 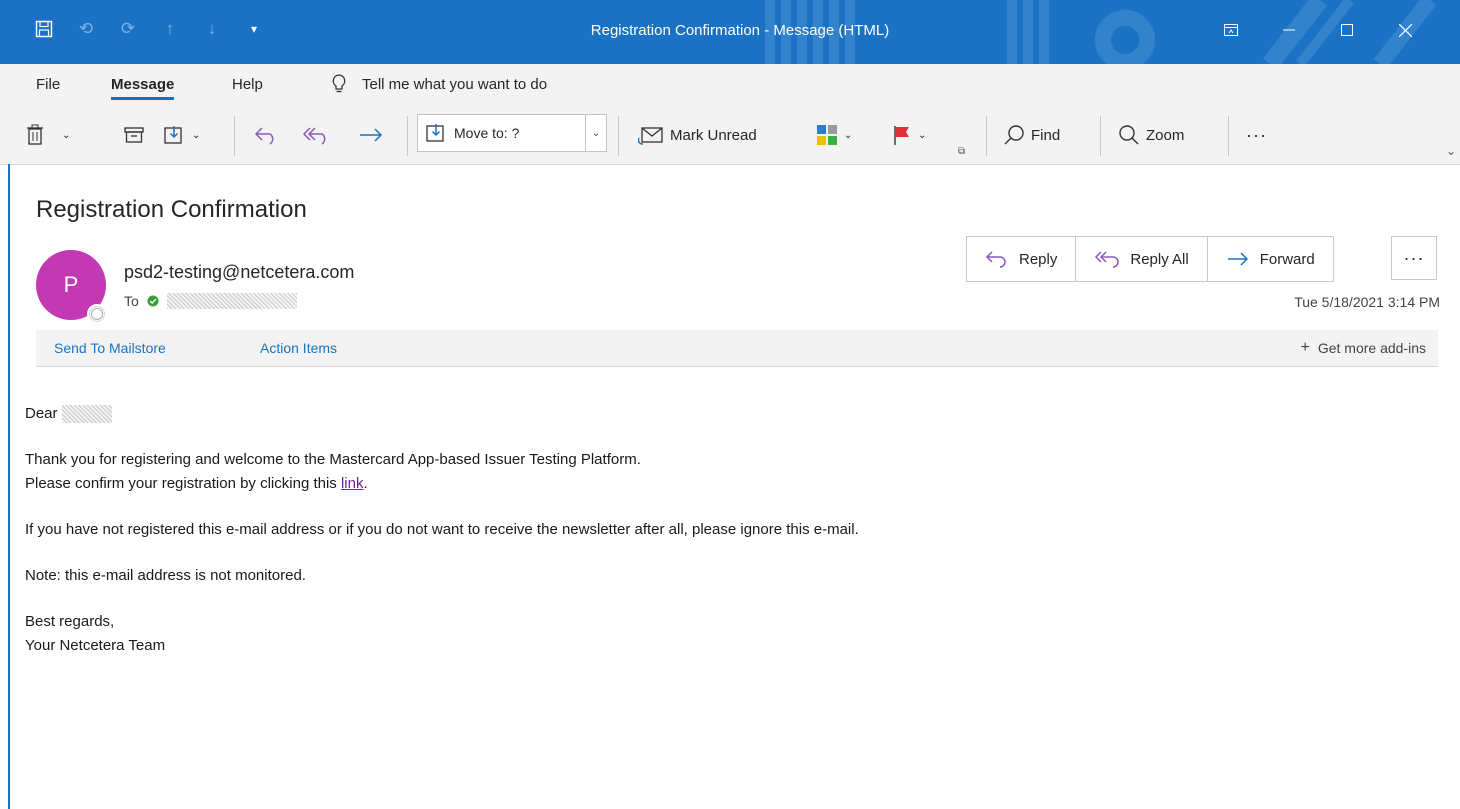 I want to click on menu-message: Message, so click(x=143, y=88).